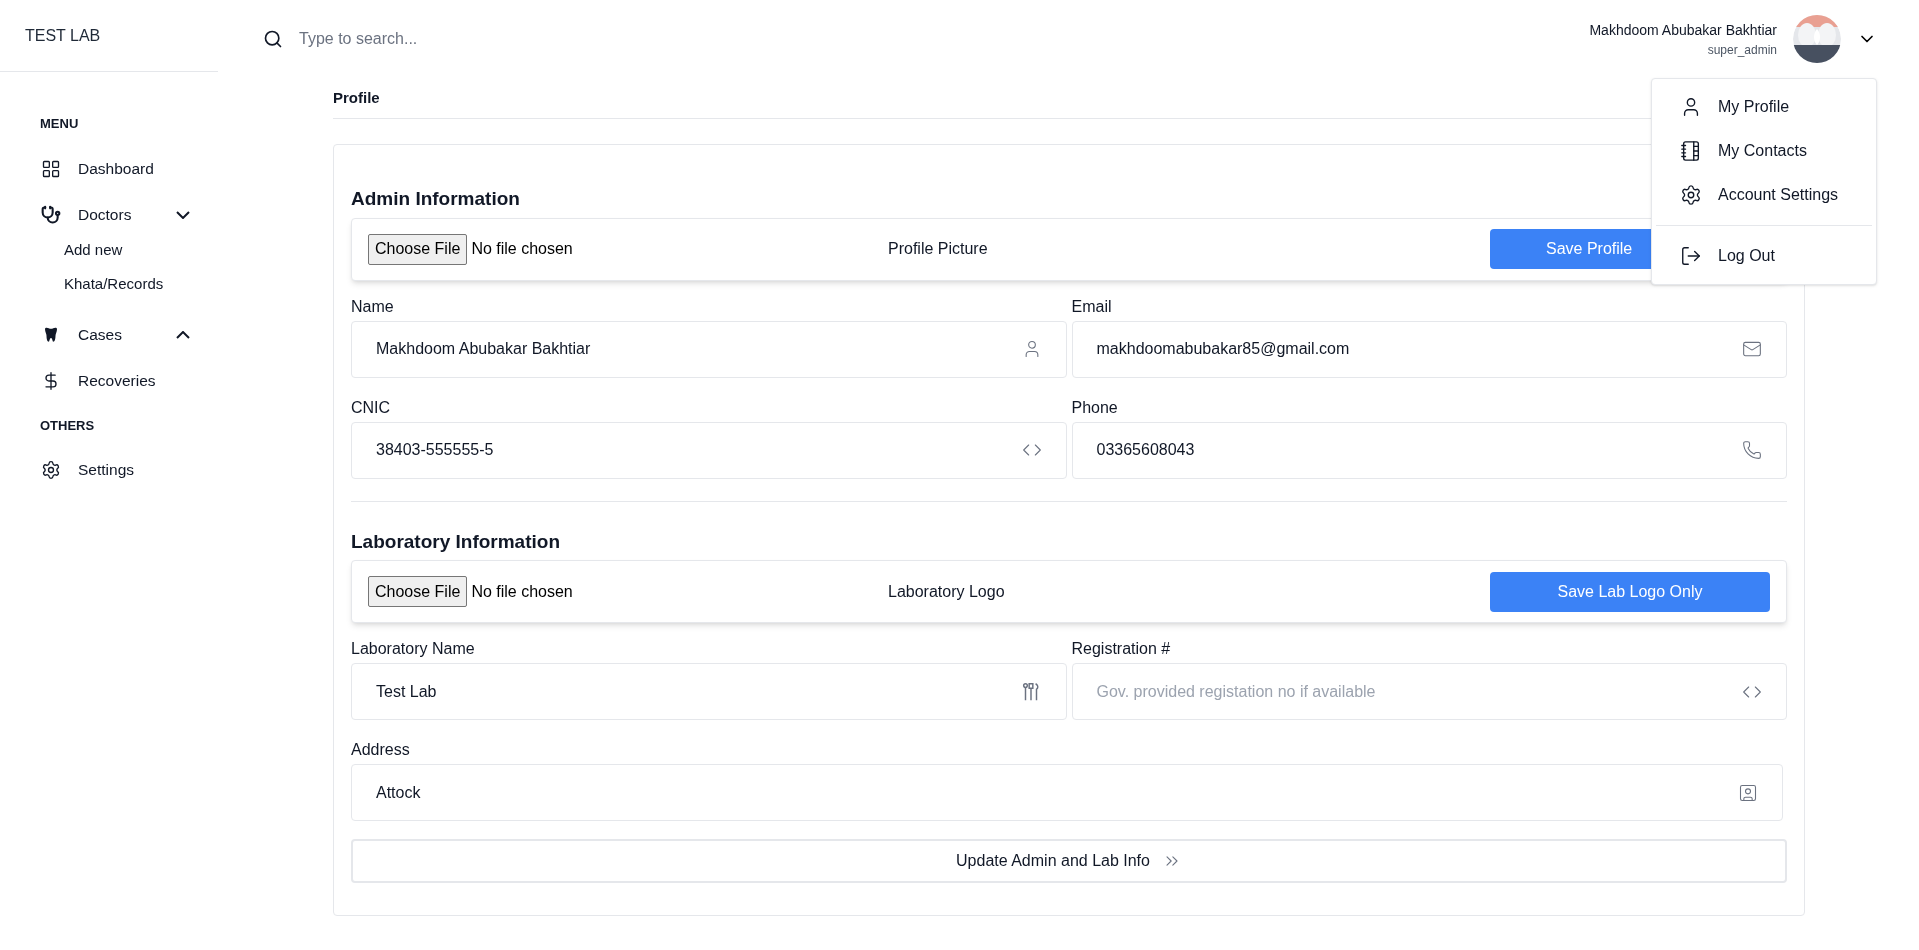 Image resolution: width=1919 pixels, height=950 pixels. Describe the element at coordinates (1121, 649) in the screenshot. I see `field-label: Registration #` at that location.